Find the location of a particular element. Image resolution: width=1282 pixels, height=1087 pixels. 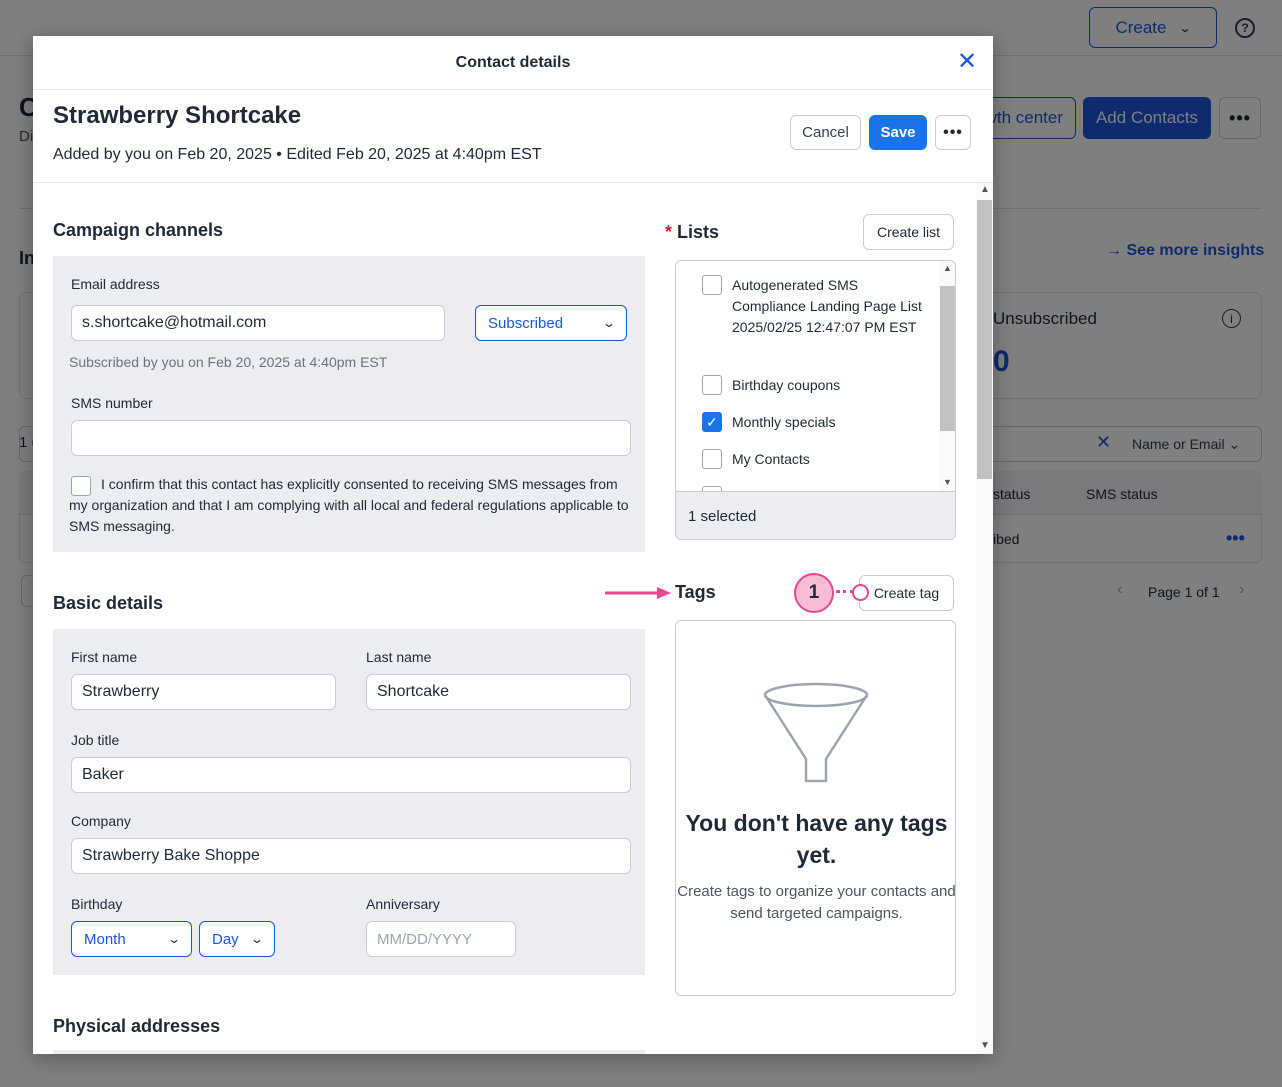

lists-scroll-down-icon: ▼ is located at coordinates (947, 482).